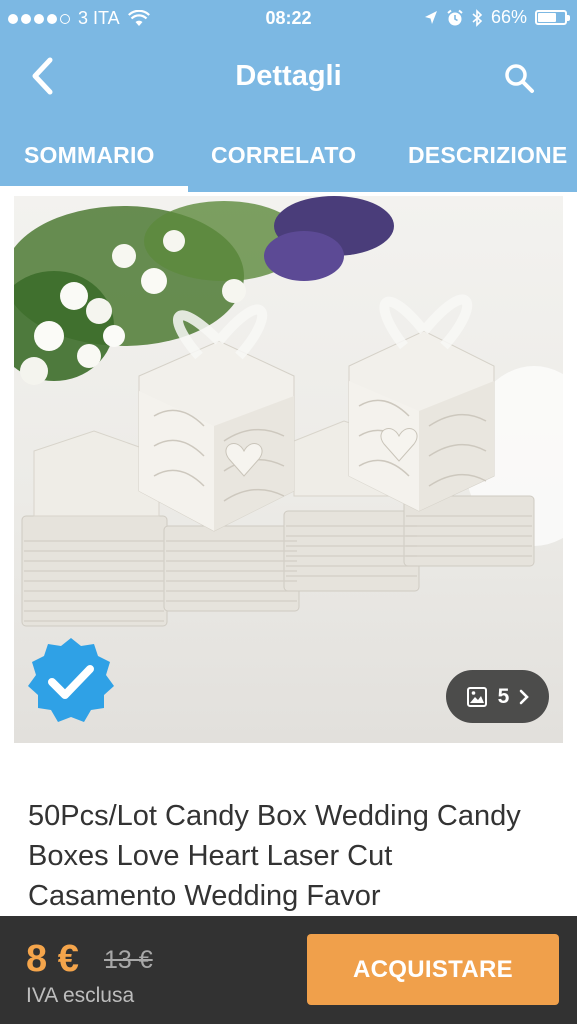 This screenshot has height=1024, width=577. Describe the element at coordinates (476, 696) in the screenshot. I see `image-icon` at that location.